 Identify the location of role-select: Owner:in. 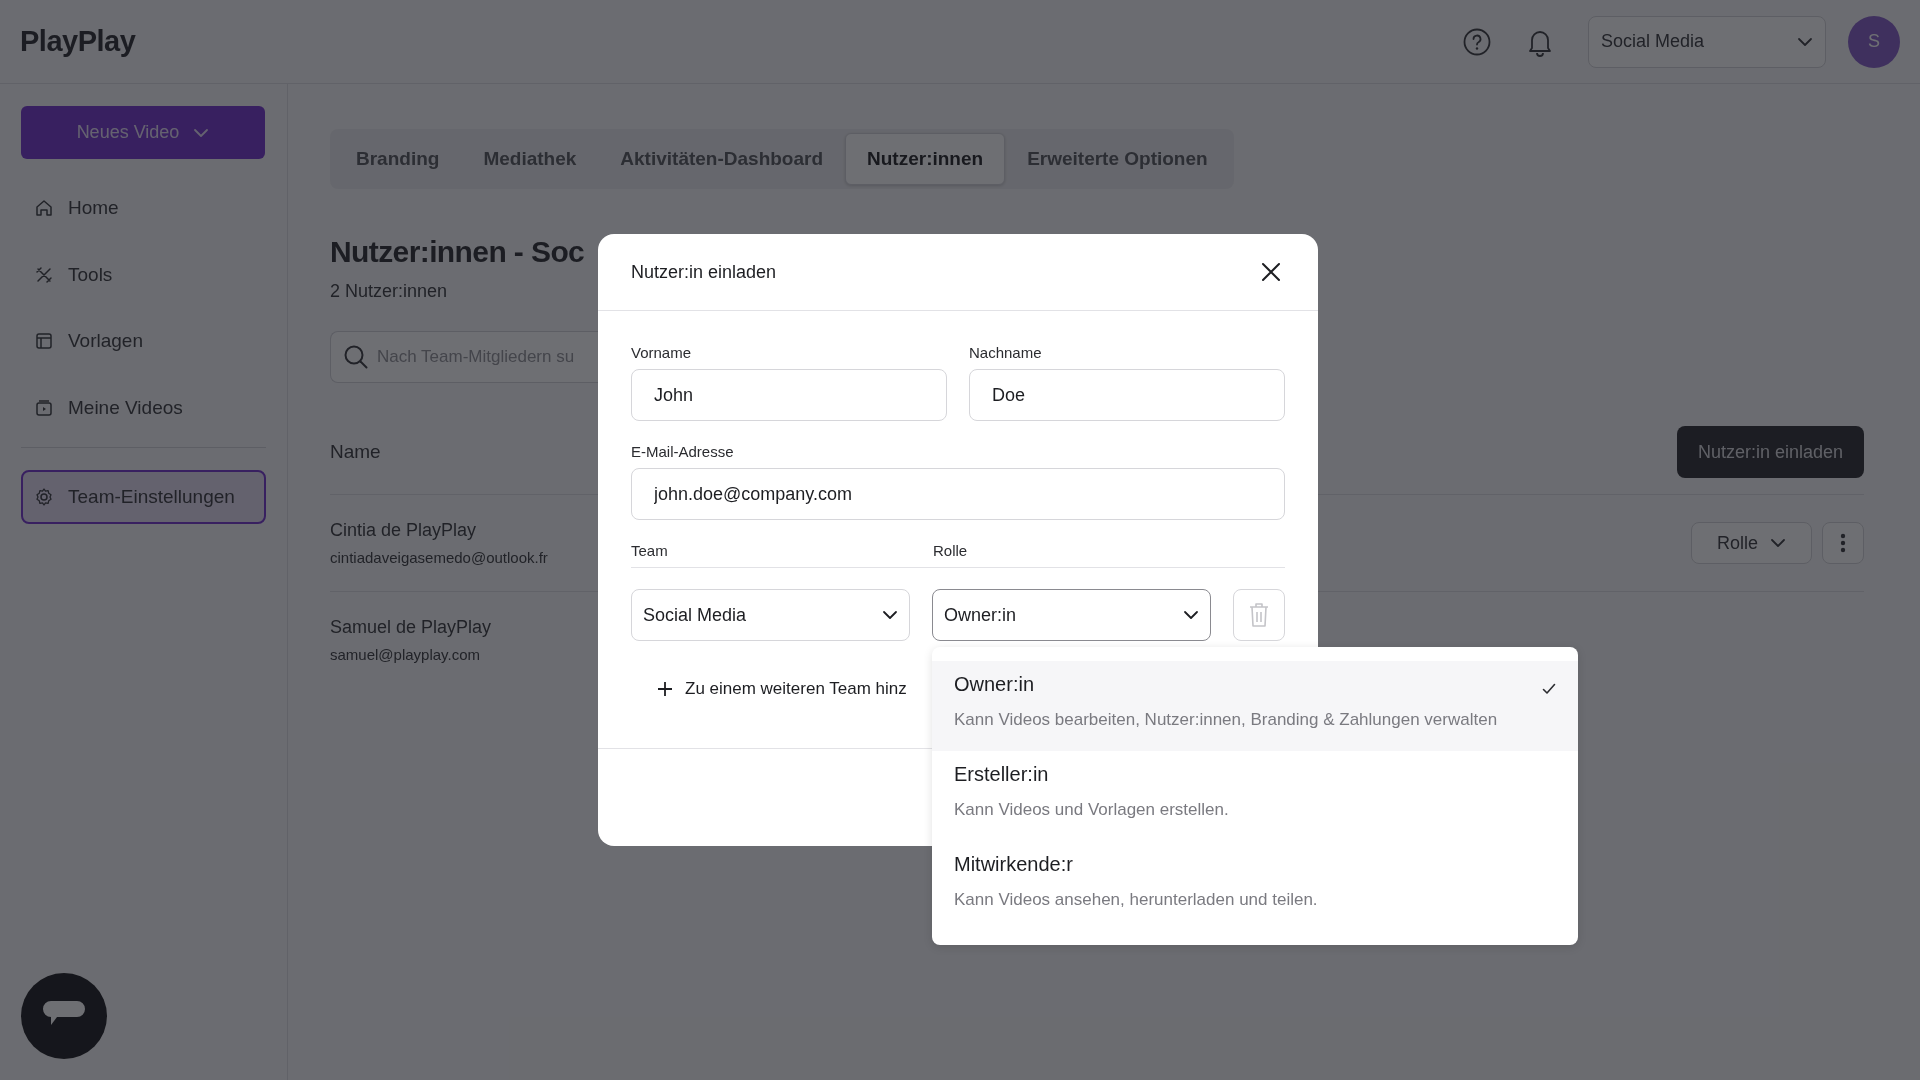
(1072, 615).